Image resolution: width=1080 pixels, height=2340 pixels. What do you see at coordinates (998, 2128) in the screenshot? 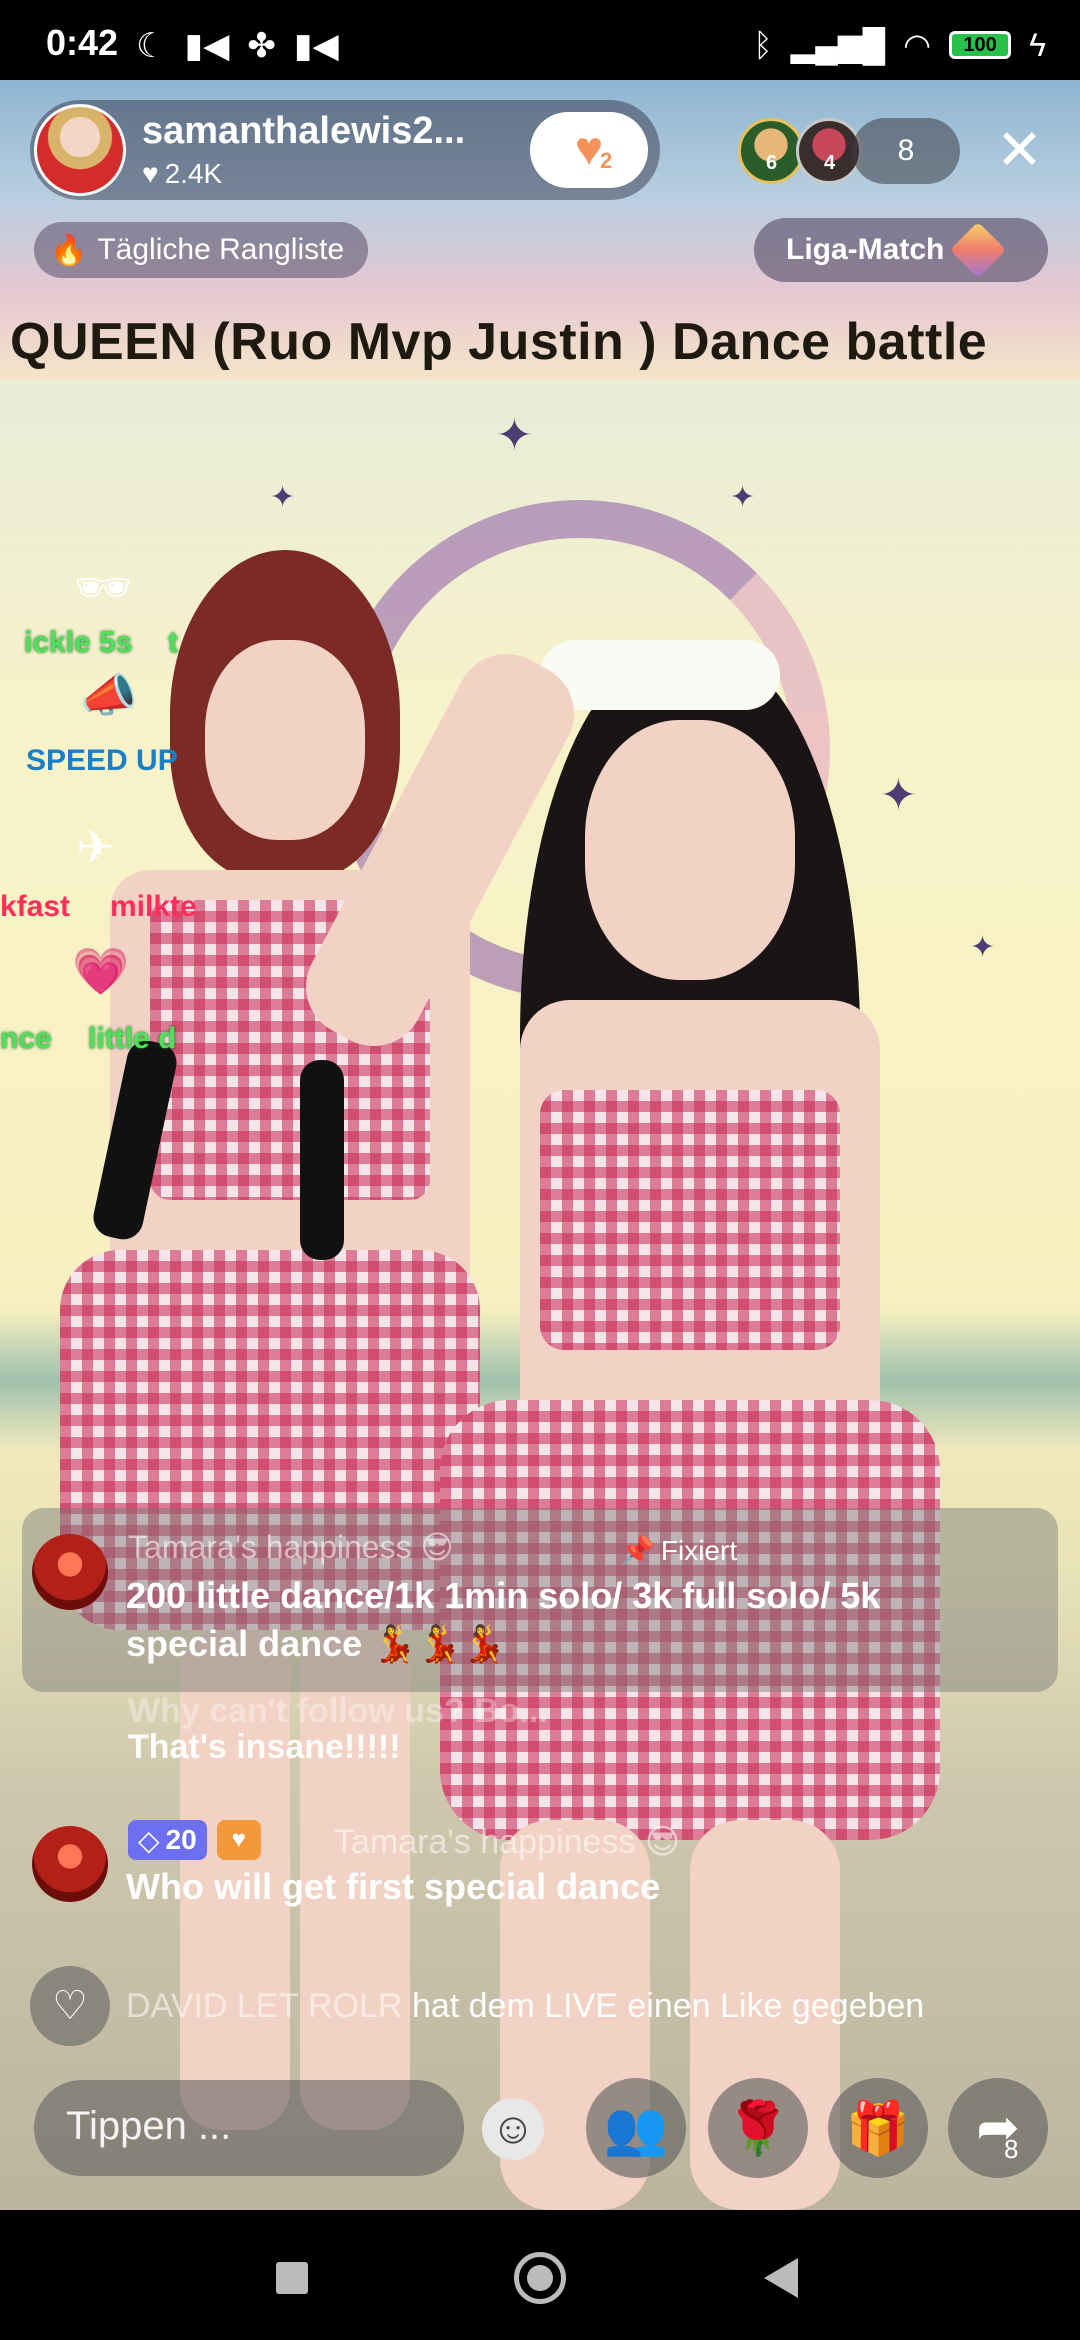
I see `share-button: ➦` at bounding box center [998, 2128].